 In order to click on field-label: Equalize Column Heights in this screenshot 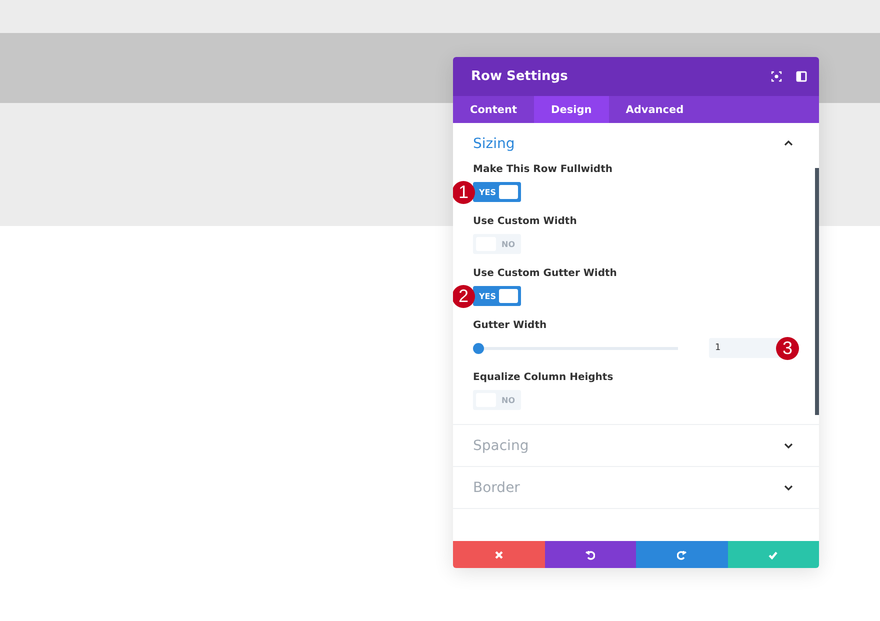, I will do `click(543, 377)`.